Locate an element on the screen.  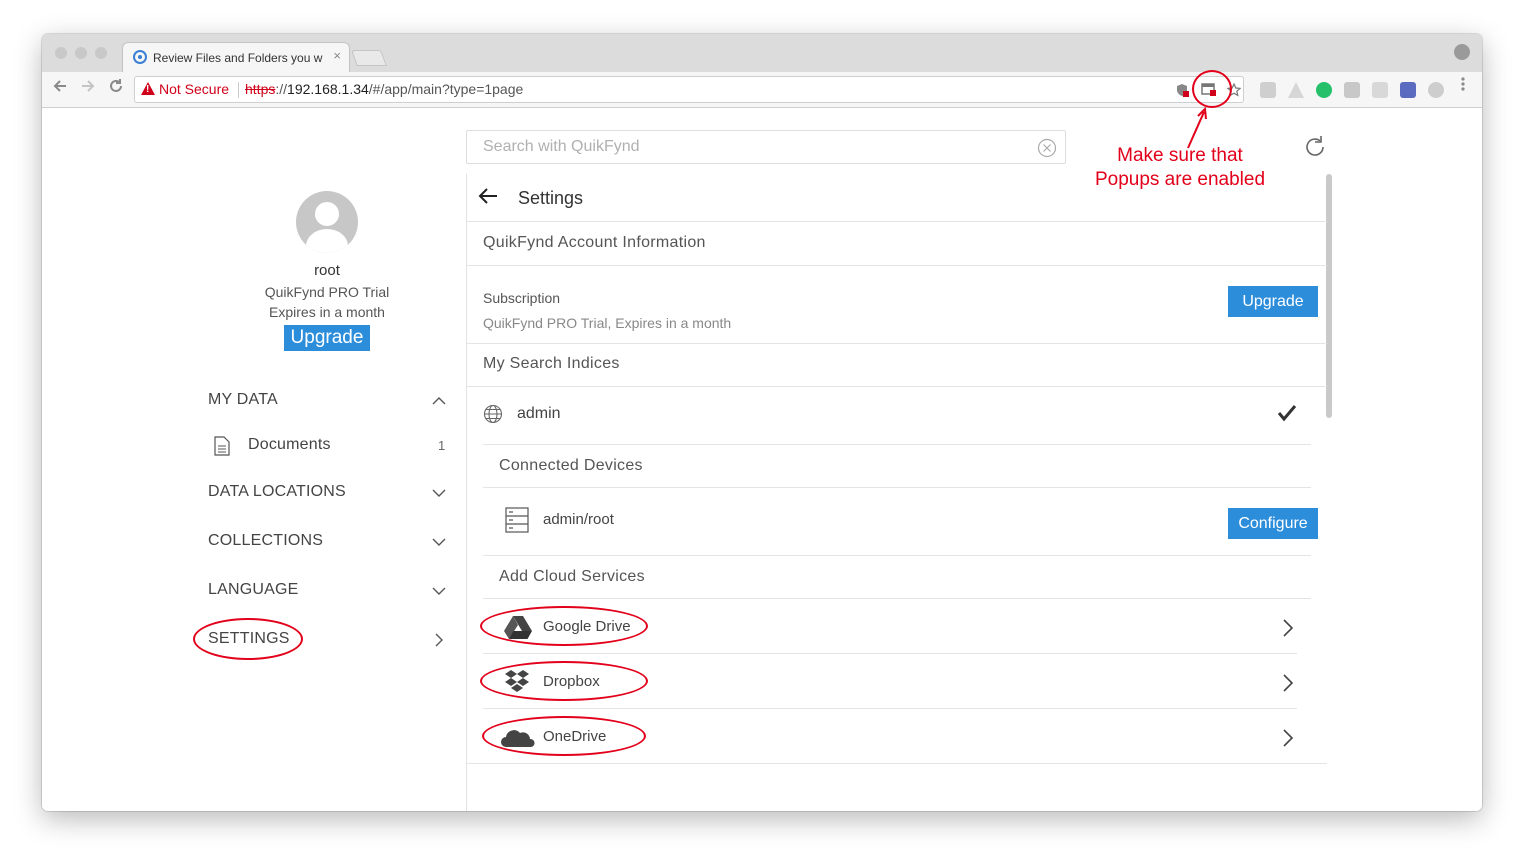
grammarly-extension-icon is located at coordinates (1324, 90).